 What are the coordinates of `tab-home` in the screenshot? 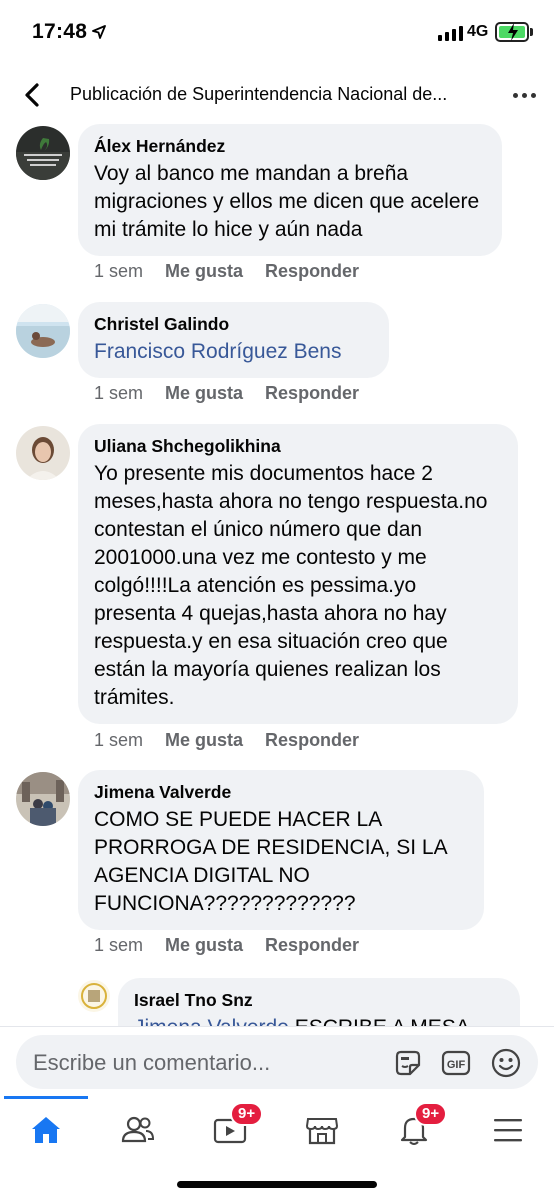 It's located at (46, 1130).